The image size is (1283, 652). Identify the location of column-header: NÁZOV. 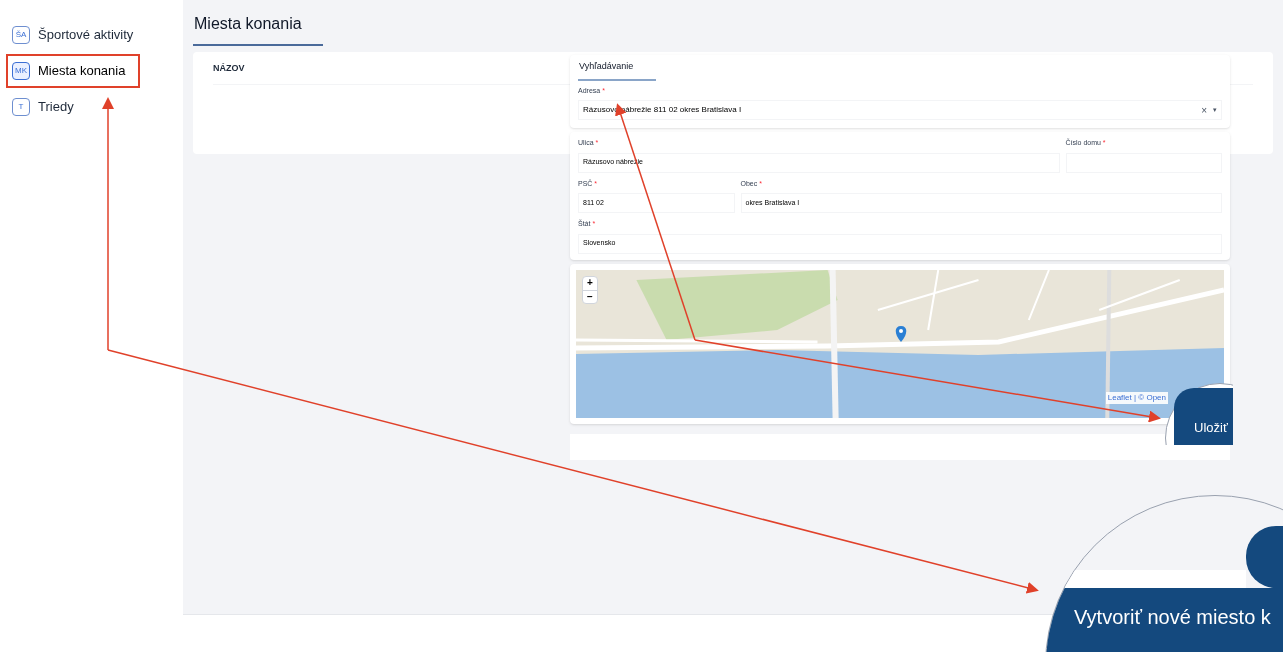
(229, 68).